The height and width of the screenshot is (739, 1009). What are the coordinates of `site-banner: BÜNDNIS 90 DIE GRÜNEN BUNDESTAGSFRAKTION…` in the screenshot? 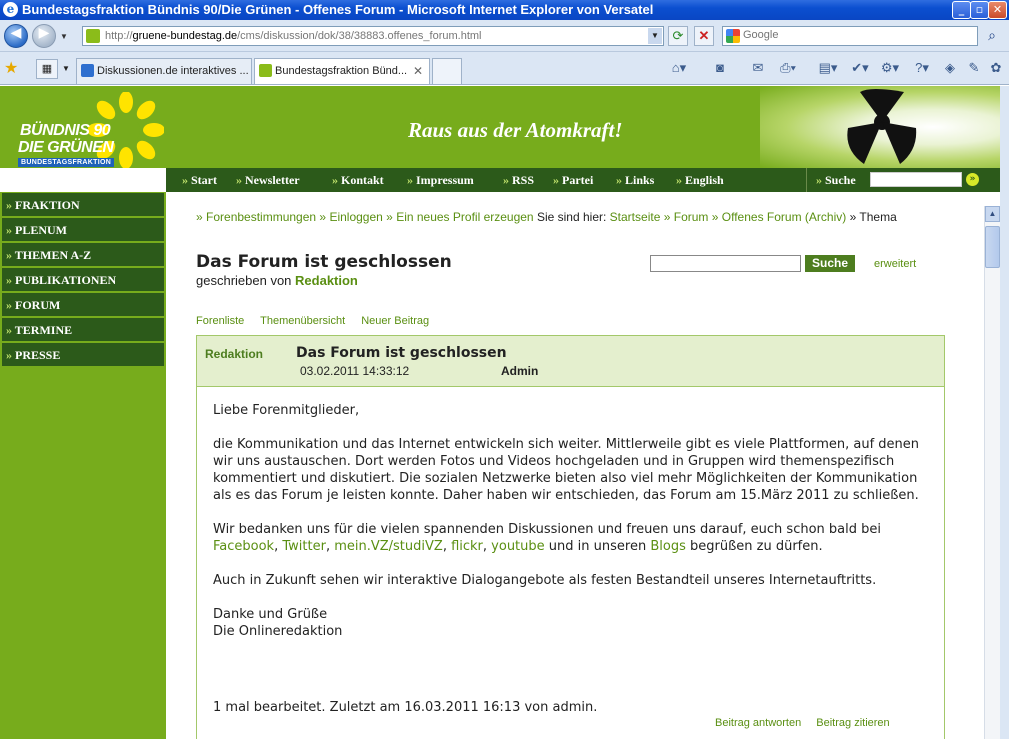 It's located at (500, 127).